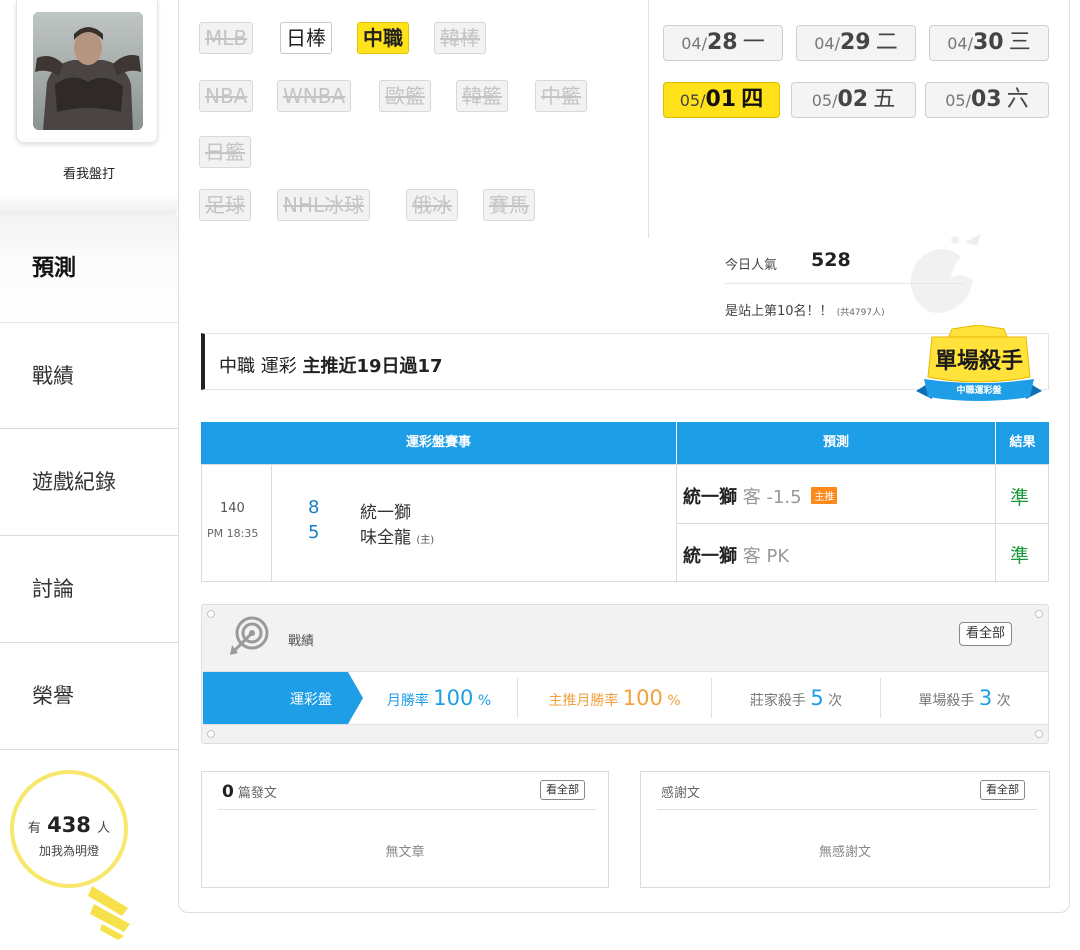 The height and width of the screenshot is (950, 1080). I want to click on date-day: 01, so click(721, 99).